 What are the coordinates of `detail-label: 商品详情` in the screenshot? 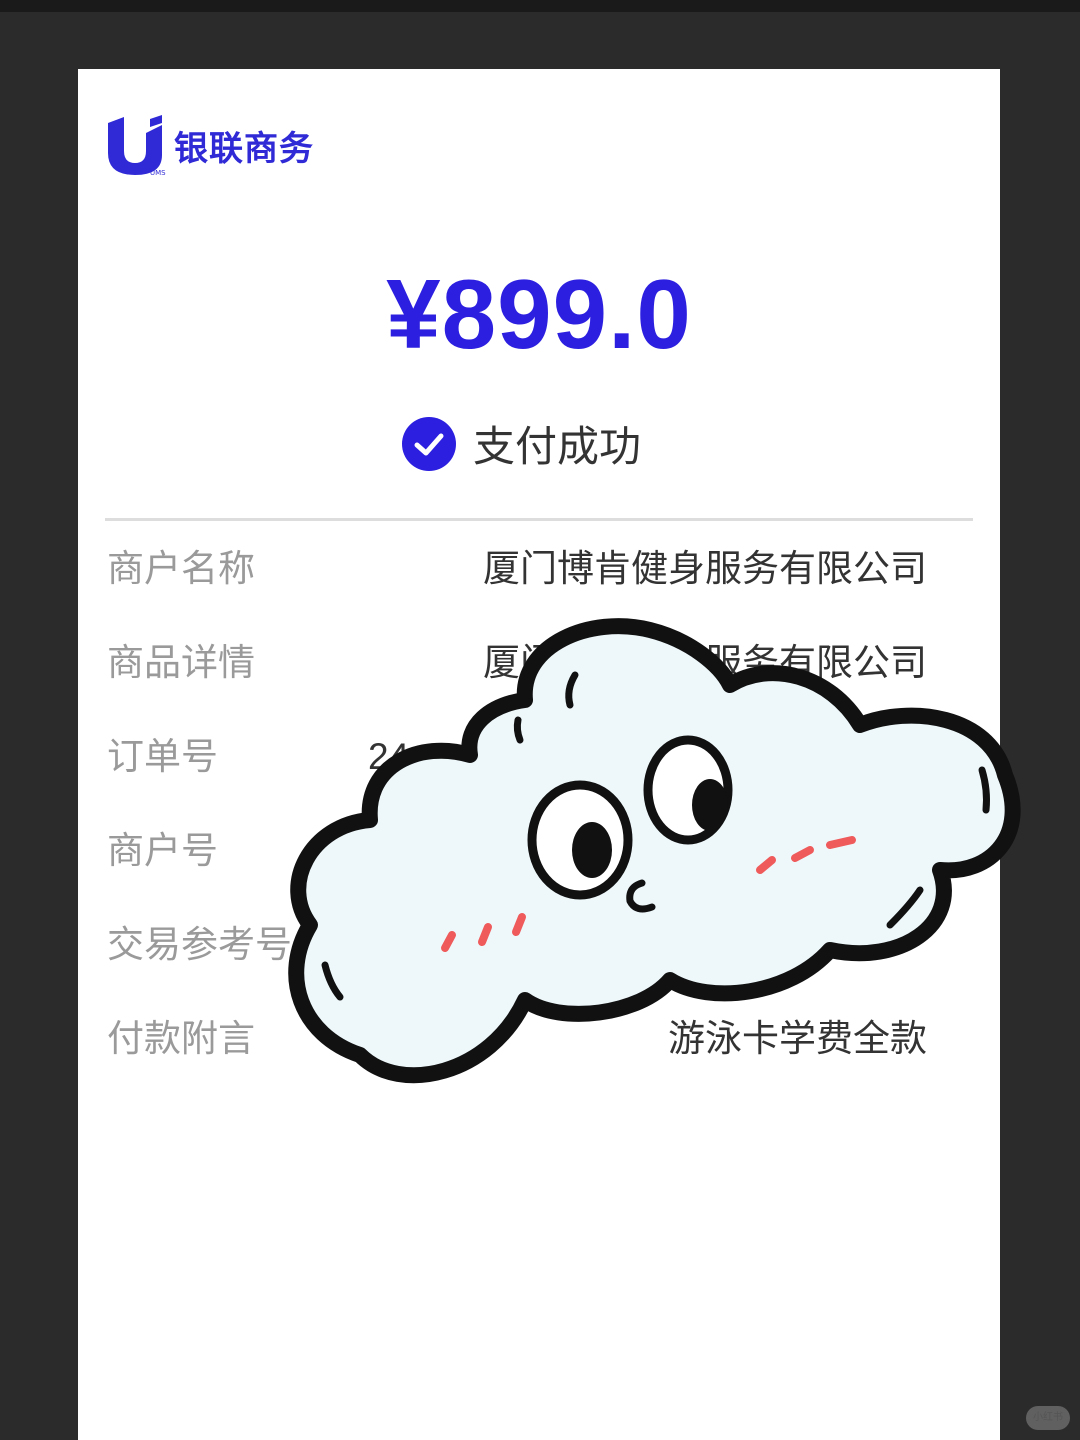 It's located at (181, 662).